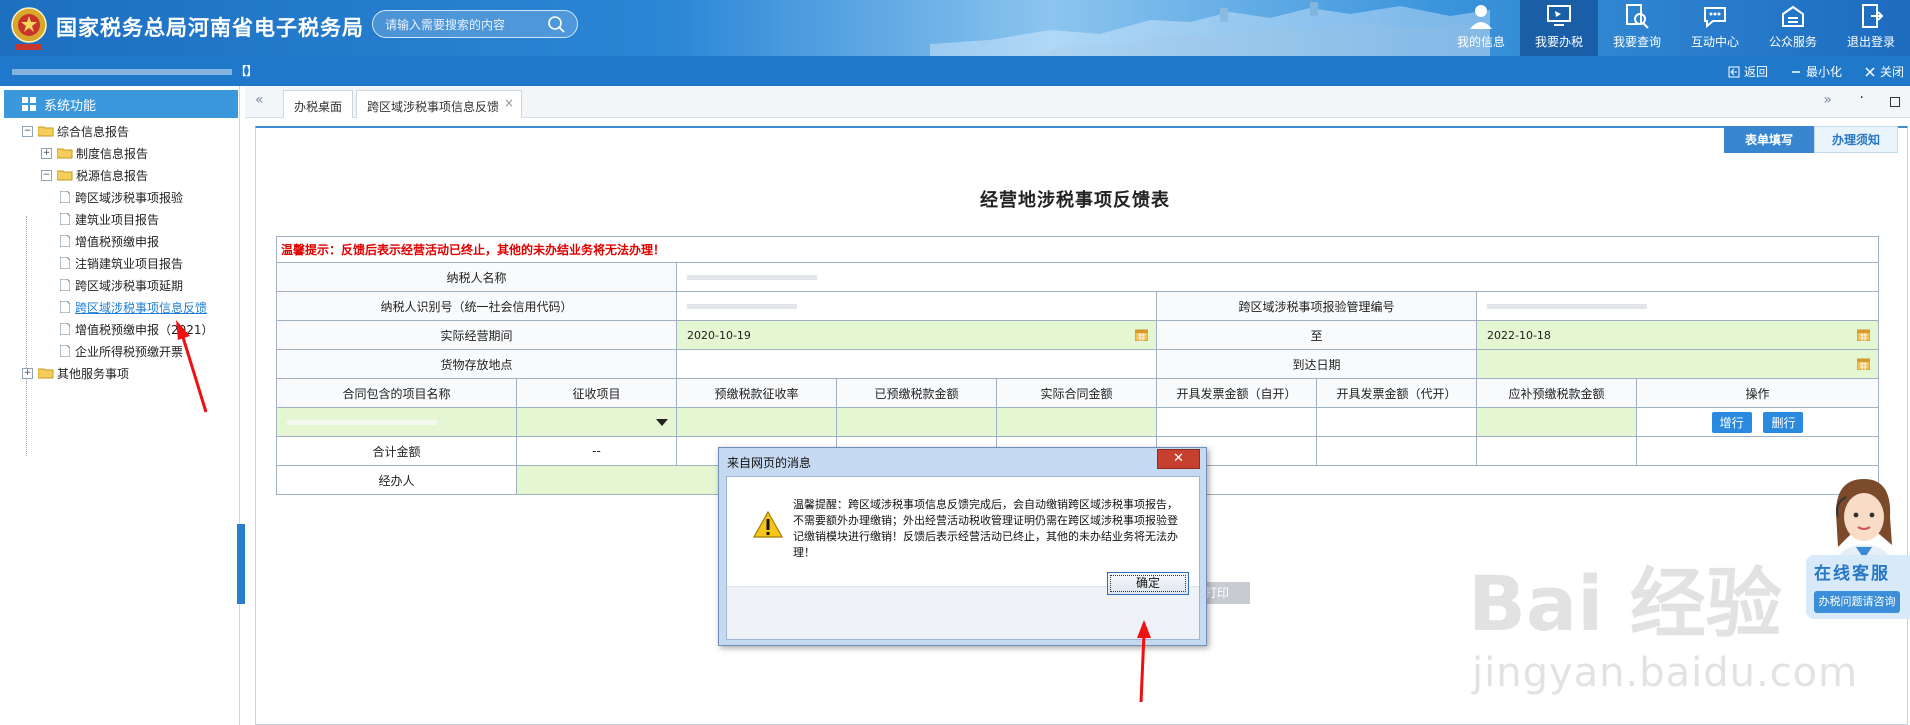 This screenshot has width=1910, height=725. I want to click on tree-item-cross-region-feedback: 跨区域涉税事项信息反馈, so click(133, 307).